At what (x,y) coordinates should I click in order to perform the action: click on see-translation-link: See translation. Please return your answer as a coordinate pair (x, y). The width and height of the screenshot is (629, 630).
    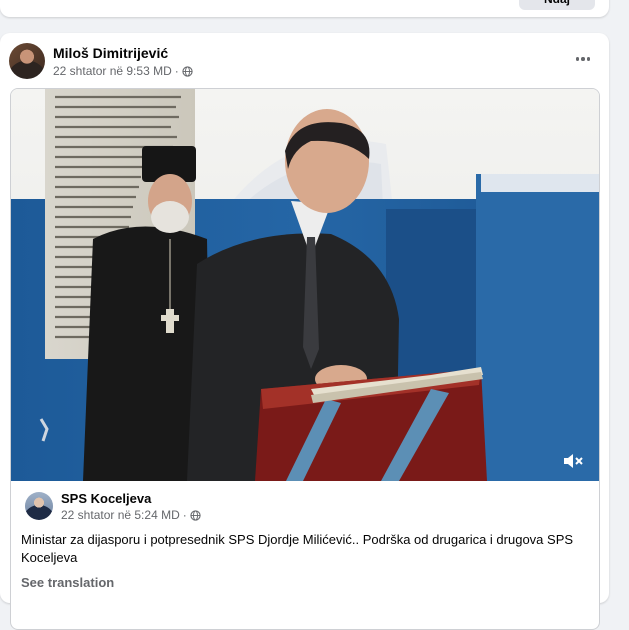
    Looking at the image, I should click on (67, 582).